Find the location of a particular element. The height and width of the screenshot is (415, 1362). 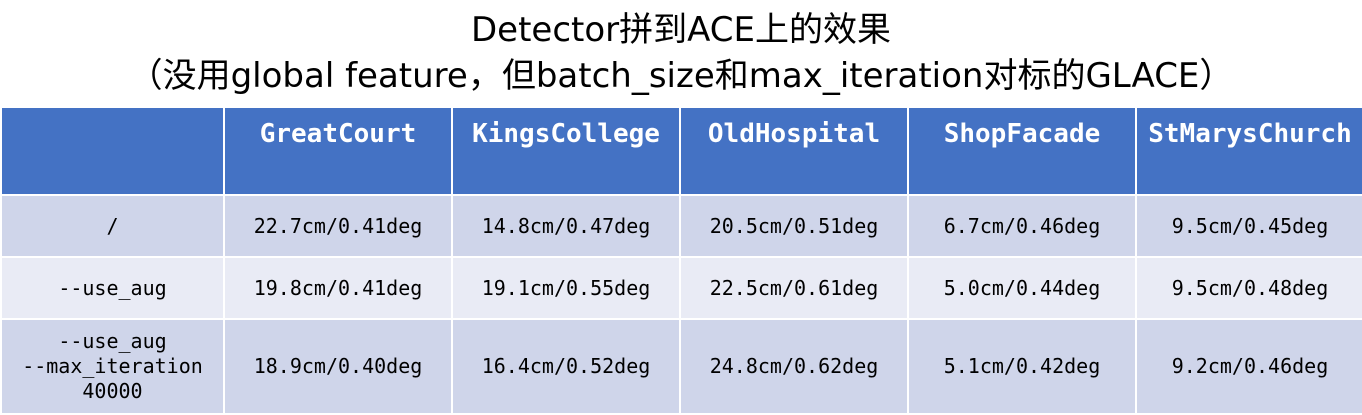

table-cell: 22.5cm/0.61deg is located at coordinates (794, 288).